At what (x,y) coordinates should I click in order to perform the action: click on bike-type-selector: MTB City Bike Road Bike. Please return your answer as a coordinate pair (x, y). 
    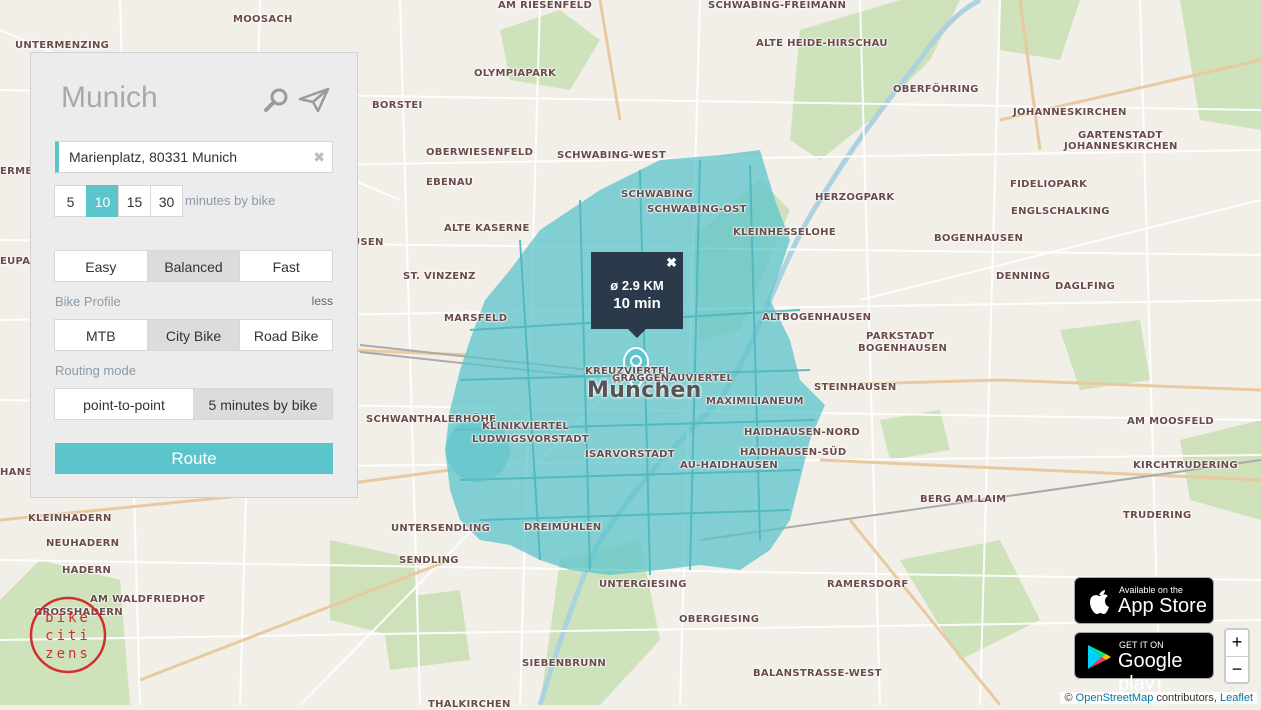
    Looking at the image, I should click on (194, 335).